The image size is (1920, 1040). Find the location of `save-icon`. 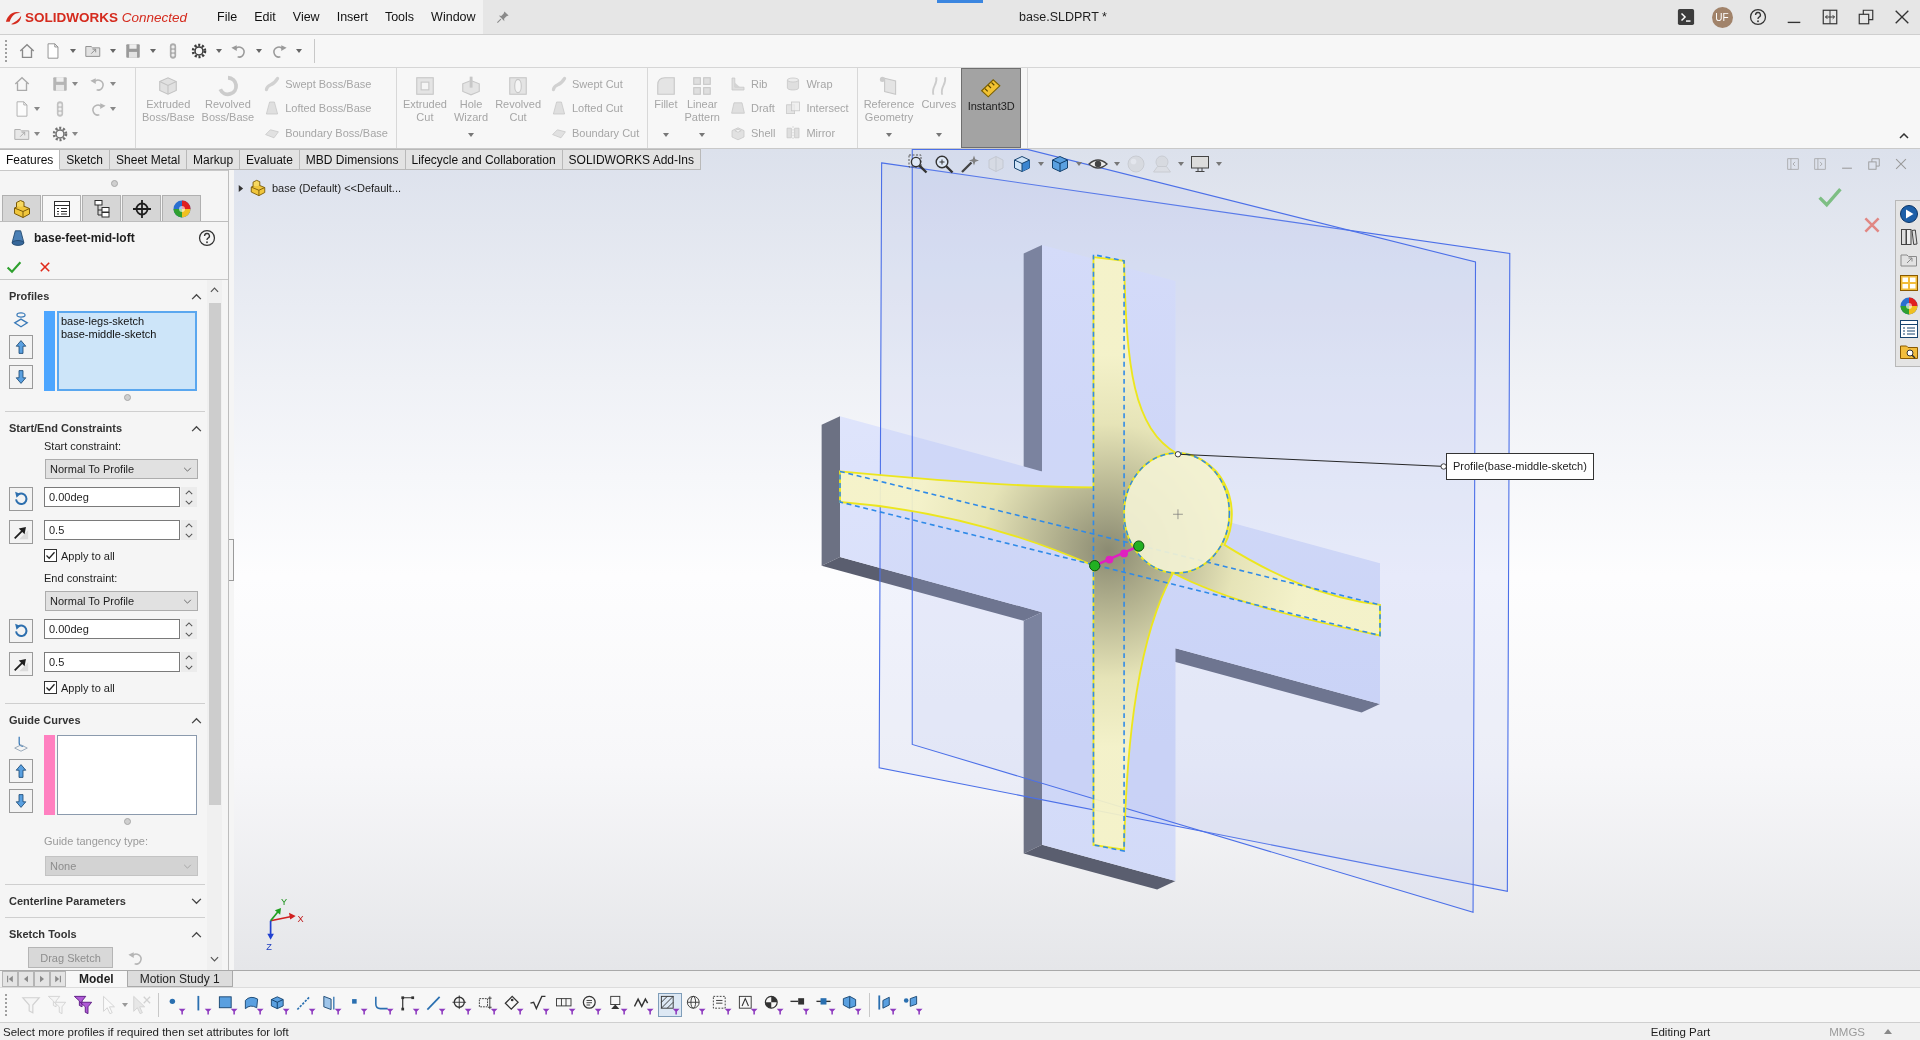

save-icon is located at coordinates (133, 51).